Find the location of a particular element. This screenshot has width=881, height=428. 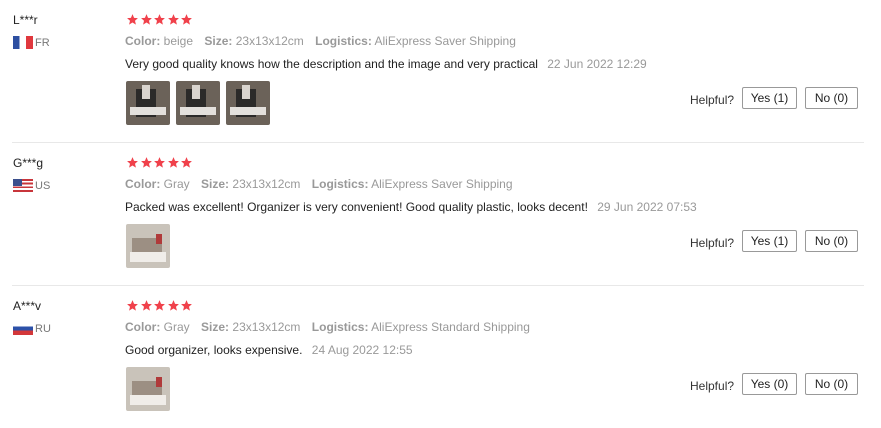

reviewer-country: RU is located at coordinates (32, 328).